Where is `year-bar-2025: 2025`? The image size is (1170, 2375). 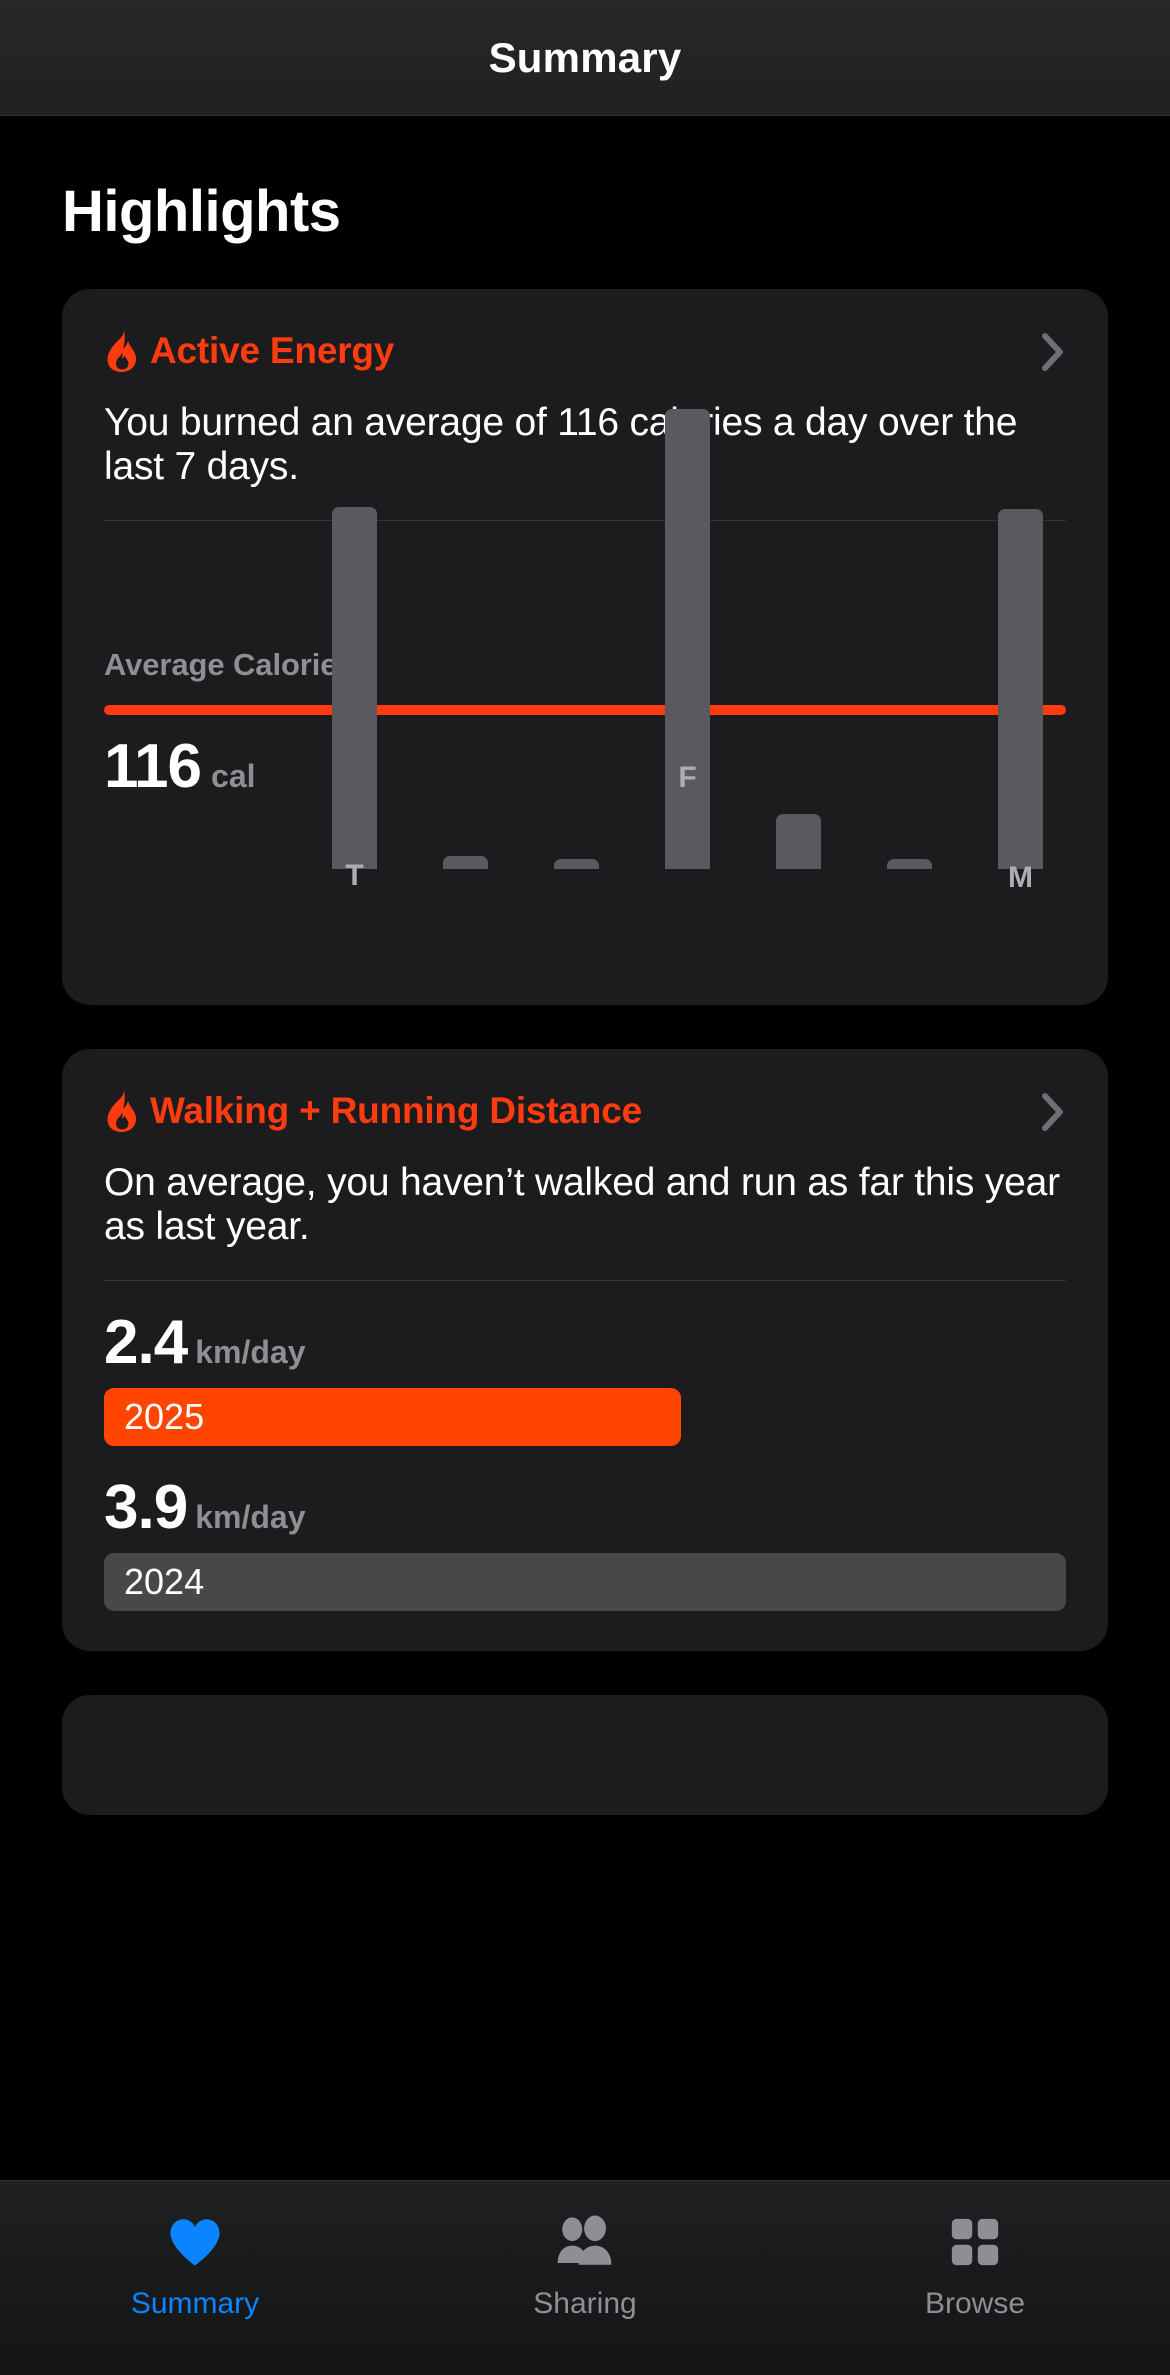 year-bar-2025: 2025 is located at coordinates (393, 1416).